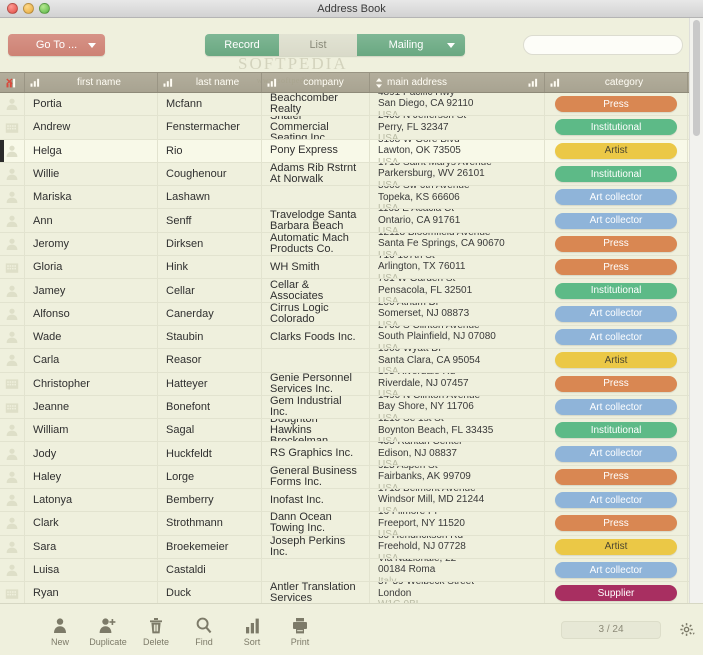 The image size is (703, 655). I want to click on cell-company: Pony Express, so click(316, 150).